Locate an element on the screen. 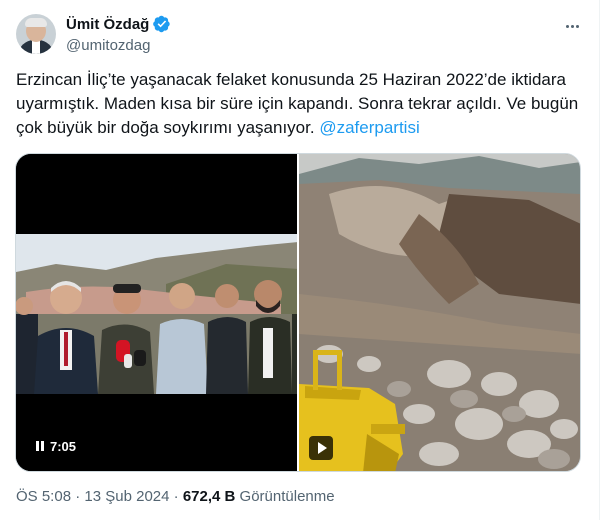  more-options-icon is located at coordinates (572, 26).